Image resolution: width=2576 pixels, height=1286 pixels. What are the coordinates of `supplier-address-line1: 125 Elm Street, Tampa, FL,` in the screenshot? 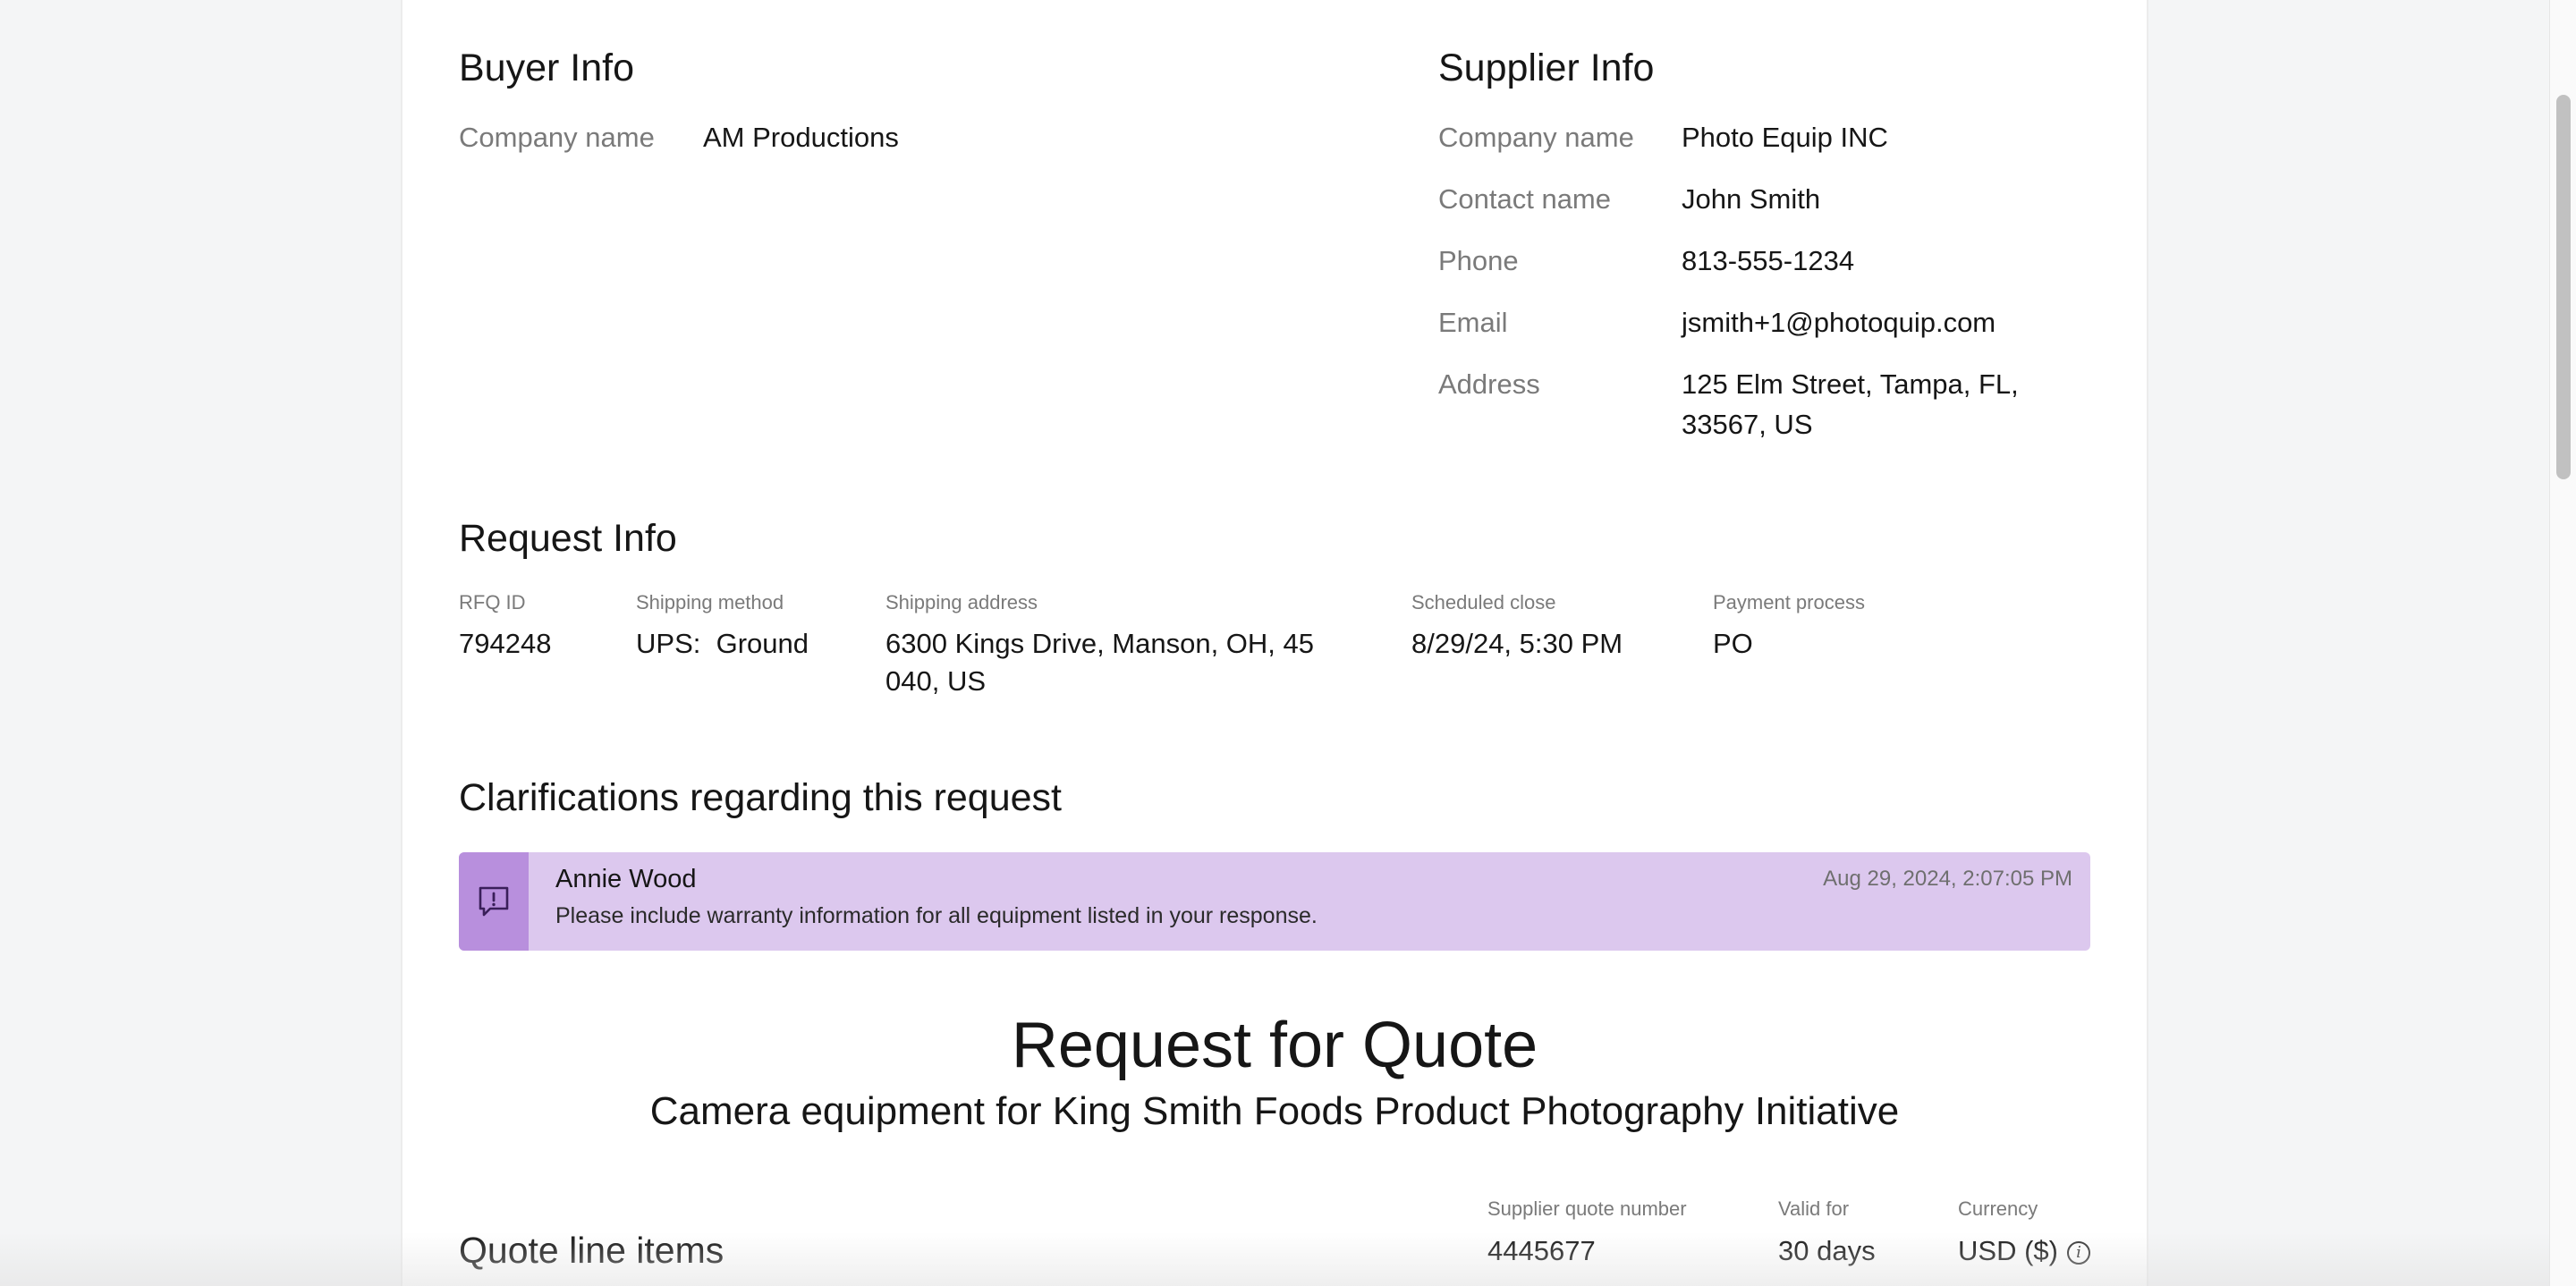 It's located at (1850, 384).